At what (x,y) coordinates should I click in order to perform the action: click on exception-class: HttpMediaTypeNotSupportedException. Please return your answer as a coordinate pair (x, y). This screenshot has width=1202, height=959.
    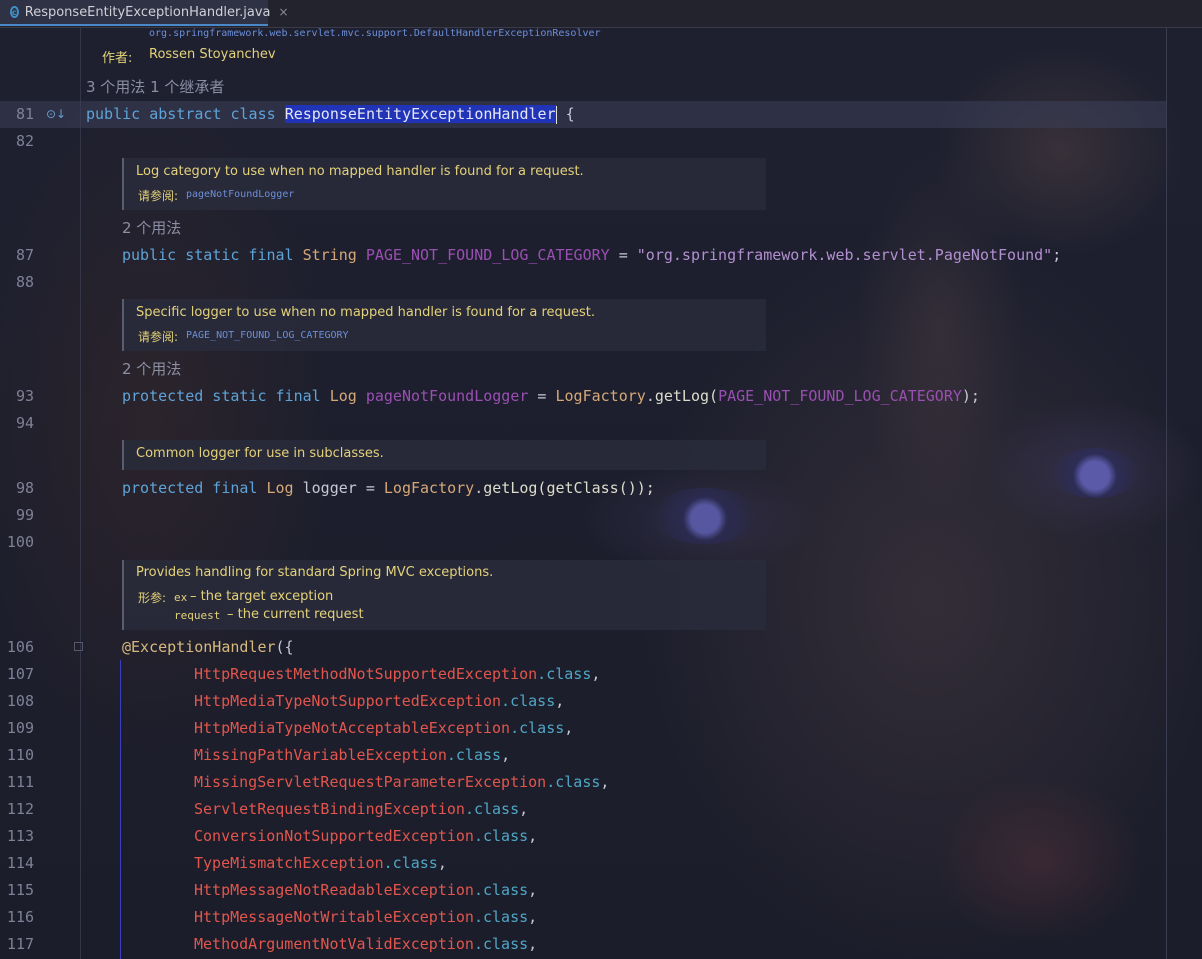
    Looking at the image, I should click on (348, 701).